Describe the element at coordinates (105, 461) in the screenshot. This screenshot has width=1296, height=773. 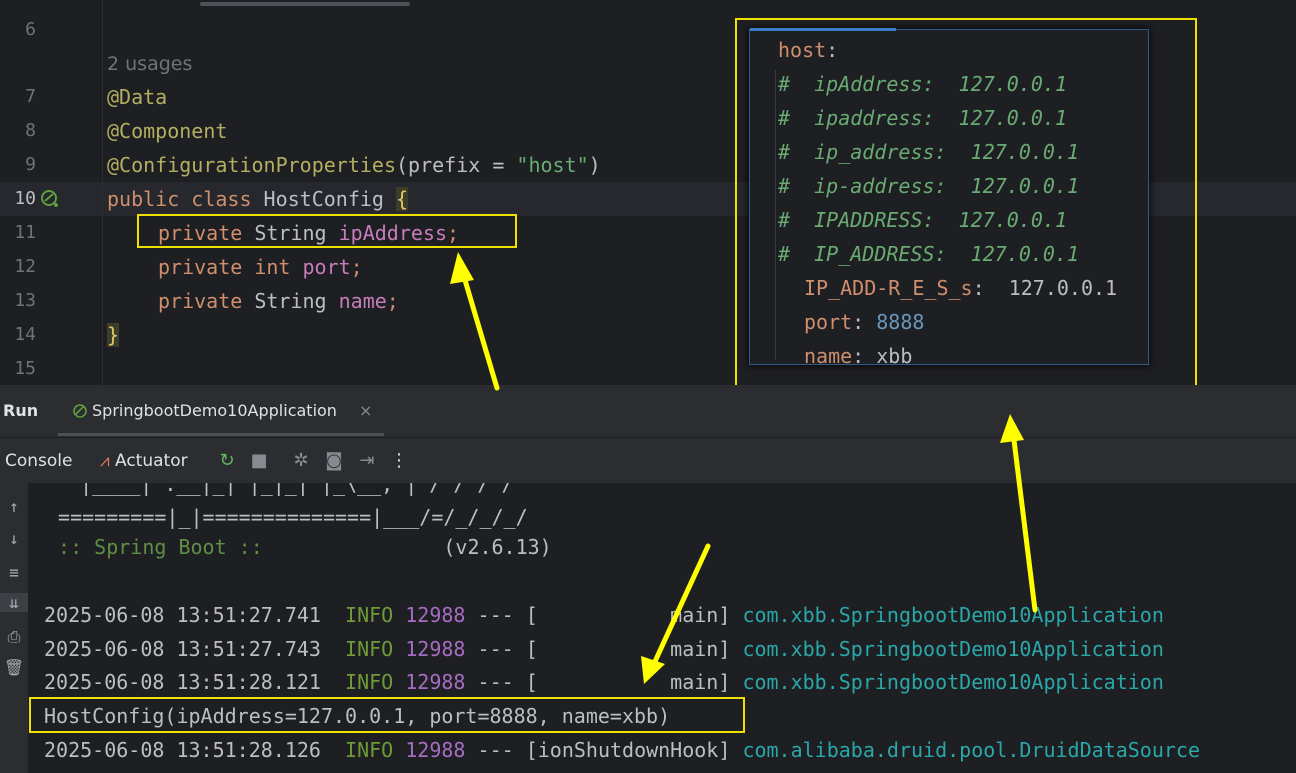
I see `actuator-icon: ⩘` at that location.